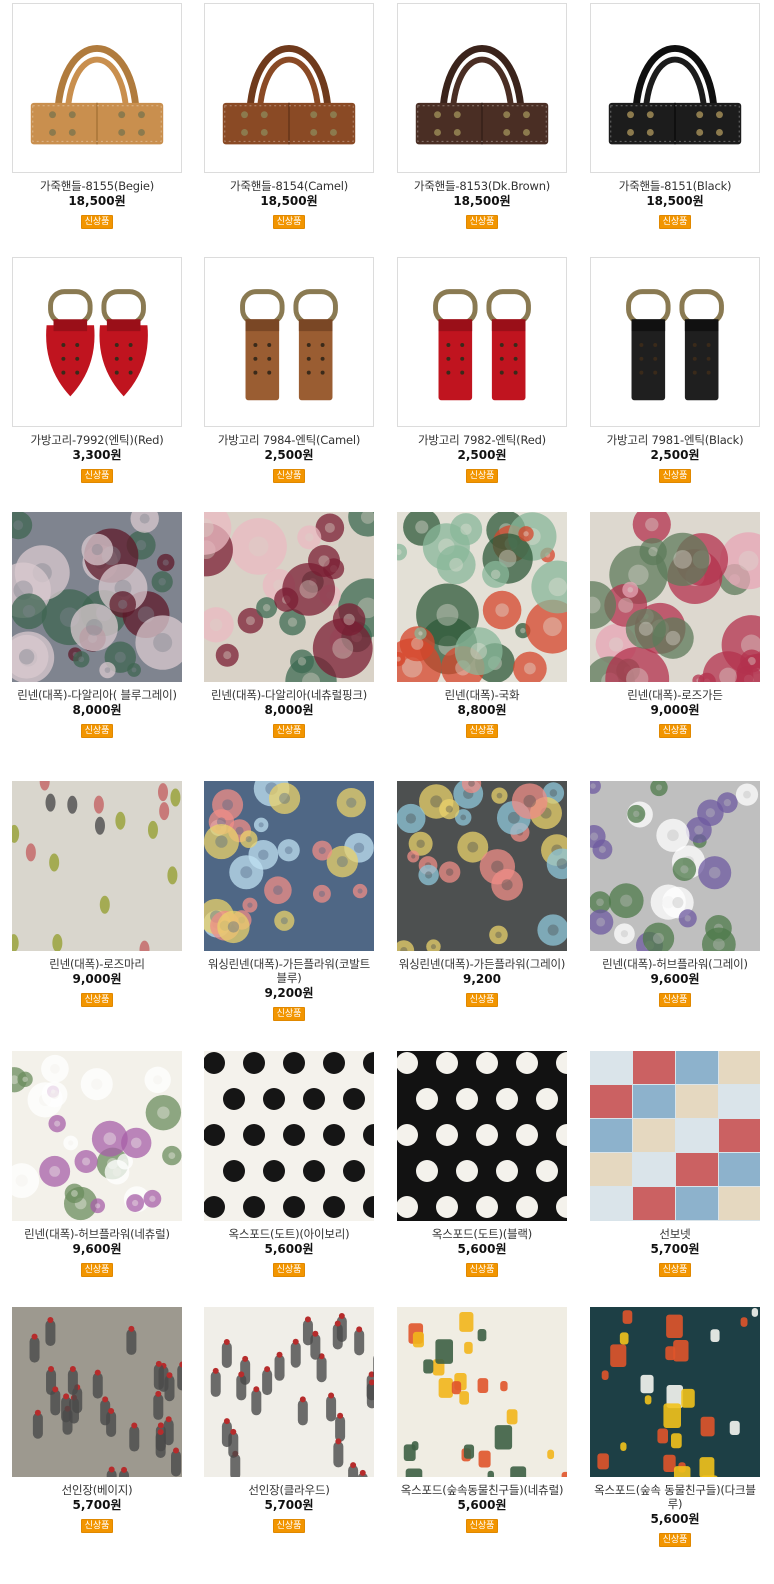 Image resolution: width=774 pixels, height=1584 pixels. Describe the element at coordinates (675, 964) in the screenshot. I see `product-name: 린넨(대폭)-허브플라워(그레이)` at that location.